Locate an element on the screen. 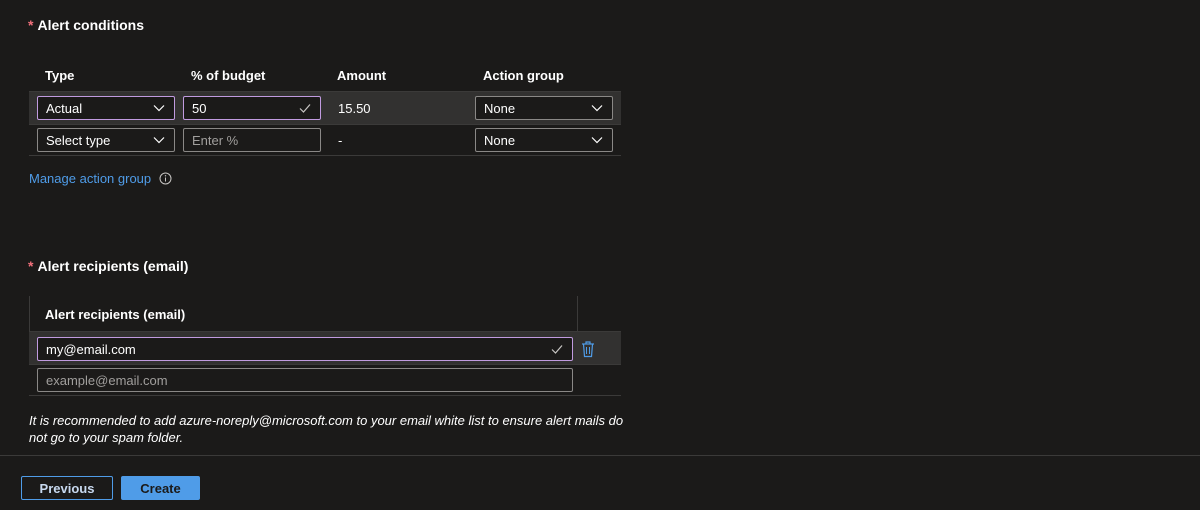 The image size is (1200, 510). action-group-dropdown-row-2: None is located at coordinates (544, 140).